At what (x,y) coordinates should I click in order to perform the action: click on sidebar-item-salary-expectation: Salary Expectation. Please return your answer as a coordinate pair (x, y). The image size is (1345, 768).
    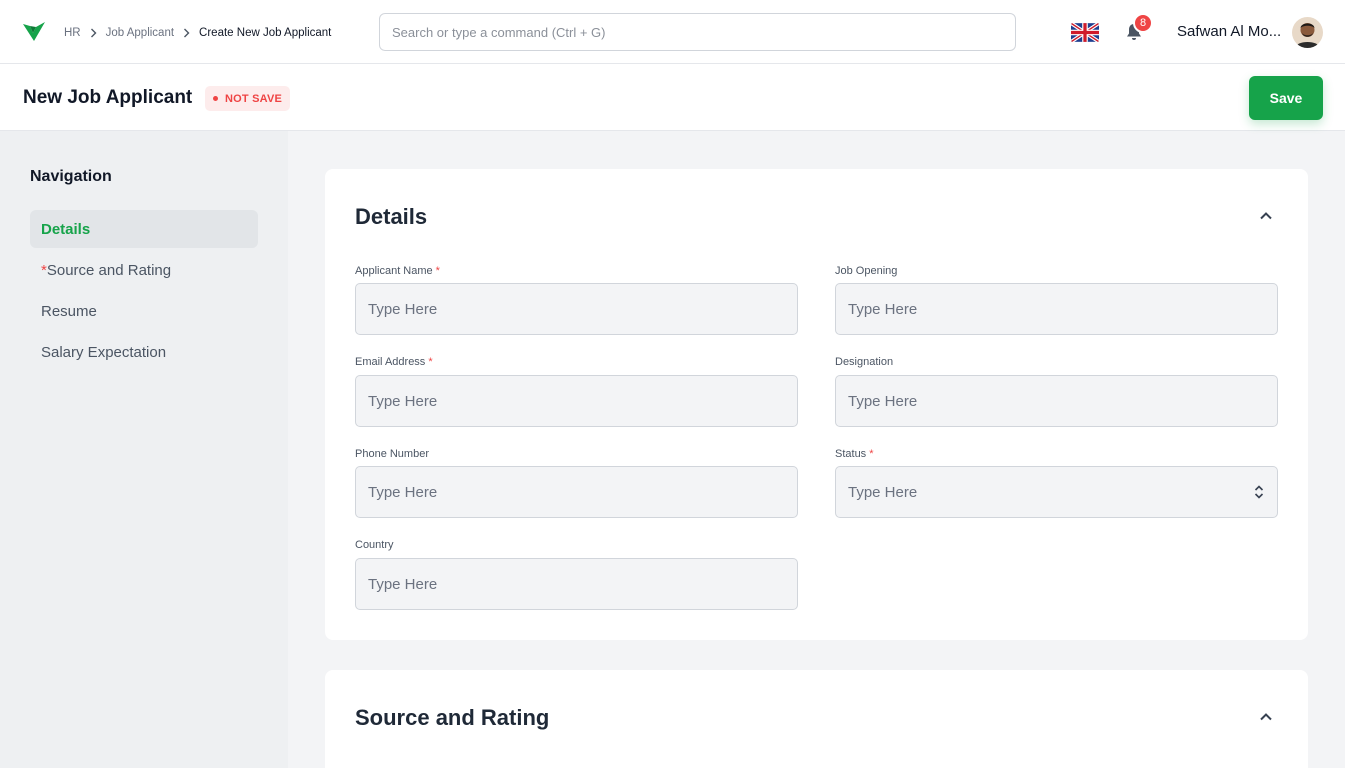
    Looking at the image, I should click on (144, 352).